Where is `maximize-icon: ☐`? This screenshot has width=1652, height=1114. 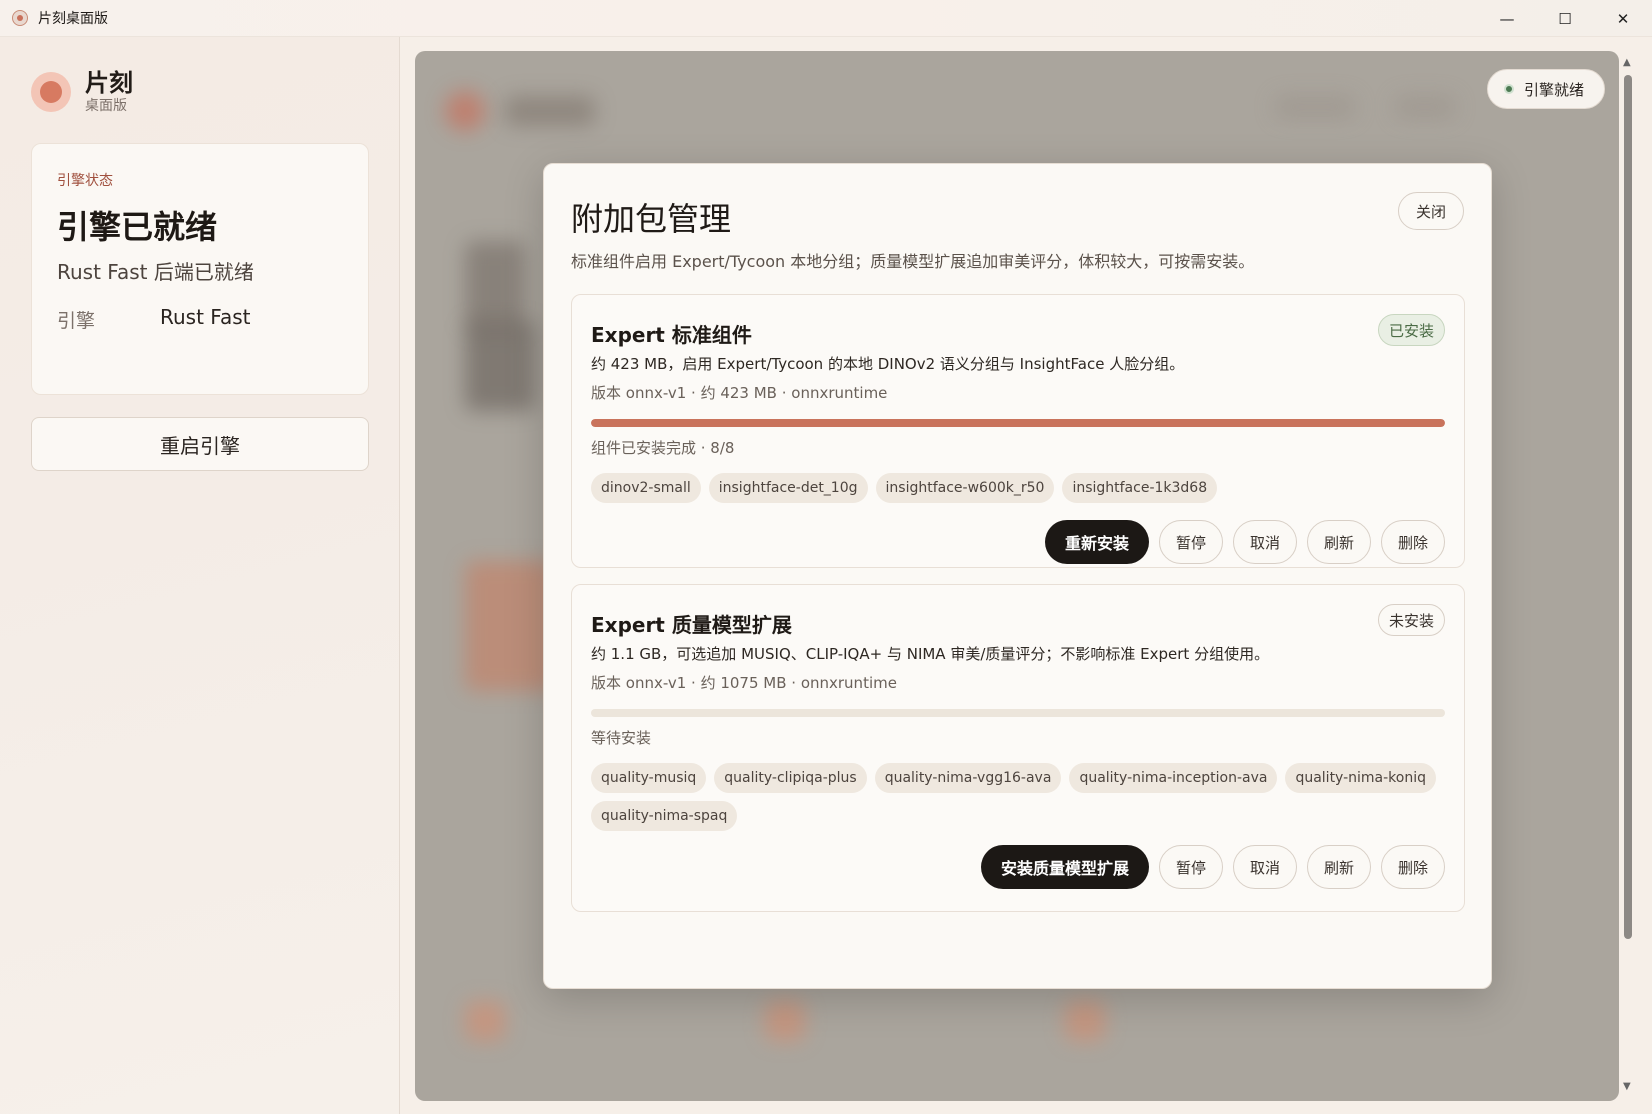 maximize-icon: ☐ is located at coordinates (1565, 18).